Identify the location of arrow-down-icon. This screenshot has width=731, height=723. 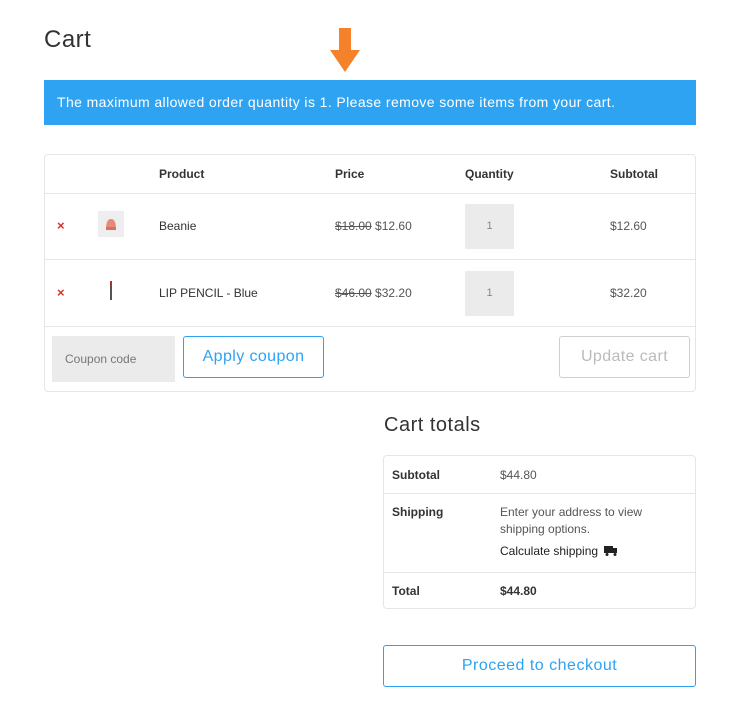
(345, 50).